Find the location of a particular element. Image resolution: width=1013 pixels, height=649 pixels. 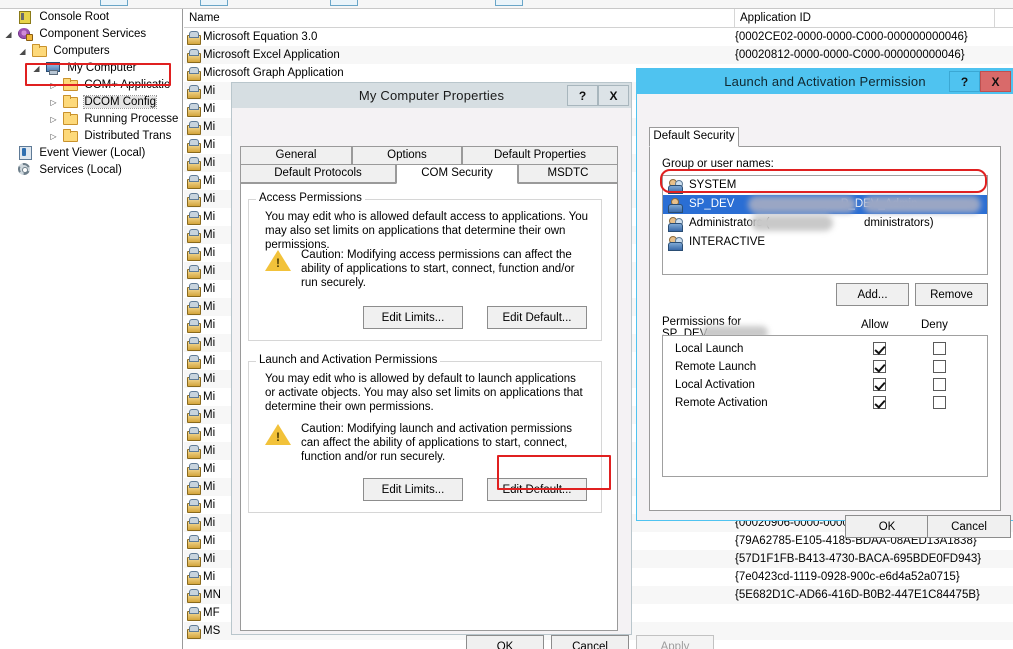

tree-item-label: Event Viewer (Local) is located at coordinates (92, 153).